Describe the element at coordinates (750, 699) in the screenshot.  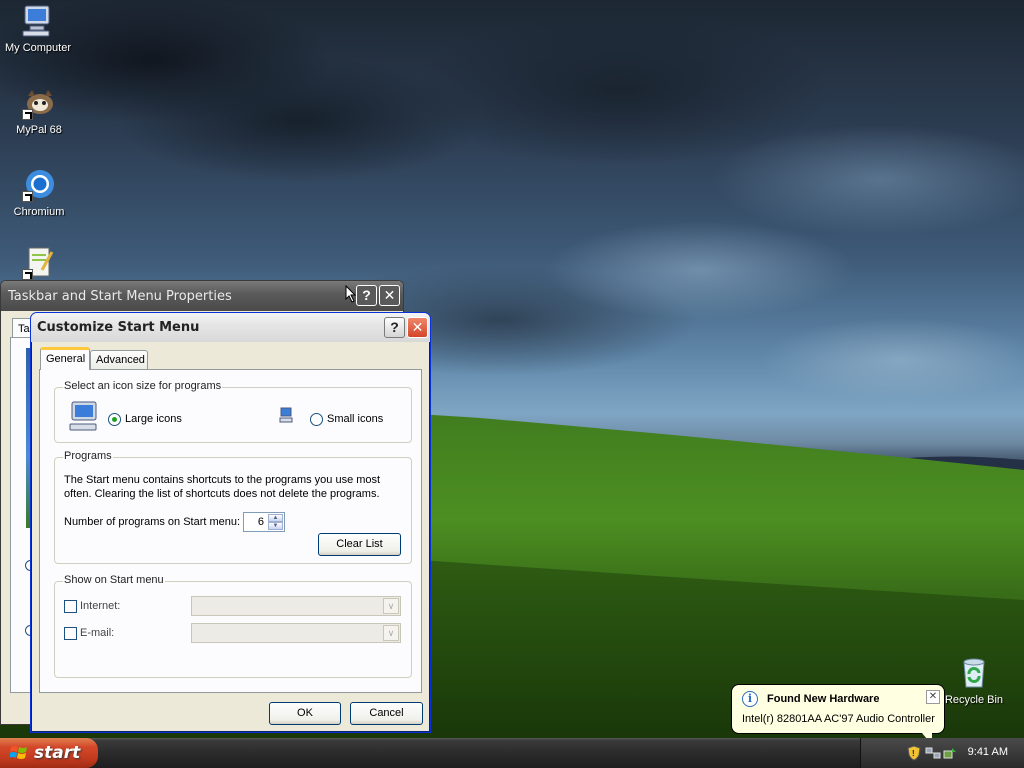
I see `info-icon: i` at that location.